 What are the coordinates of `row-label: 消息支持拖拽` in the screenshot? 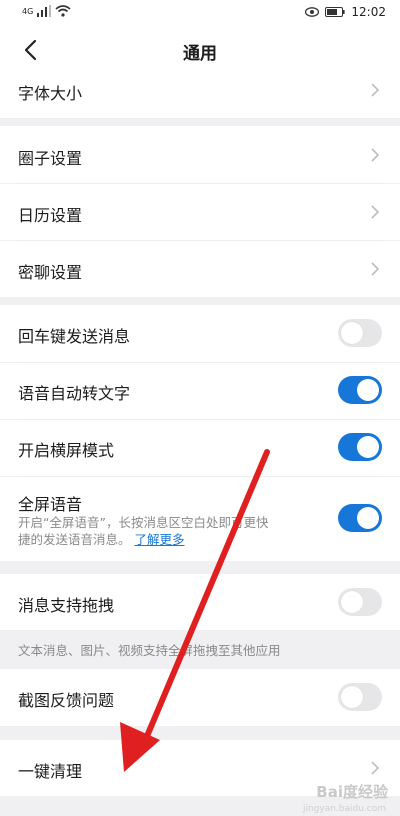 It's located at (66, 605).